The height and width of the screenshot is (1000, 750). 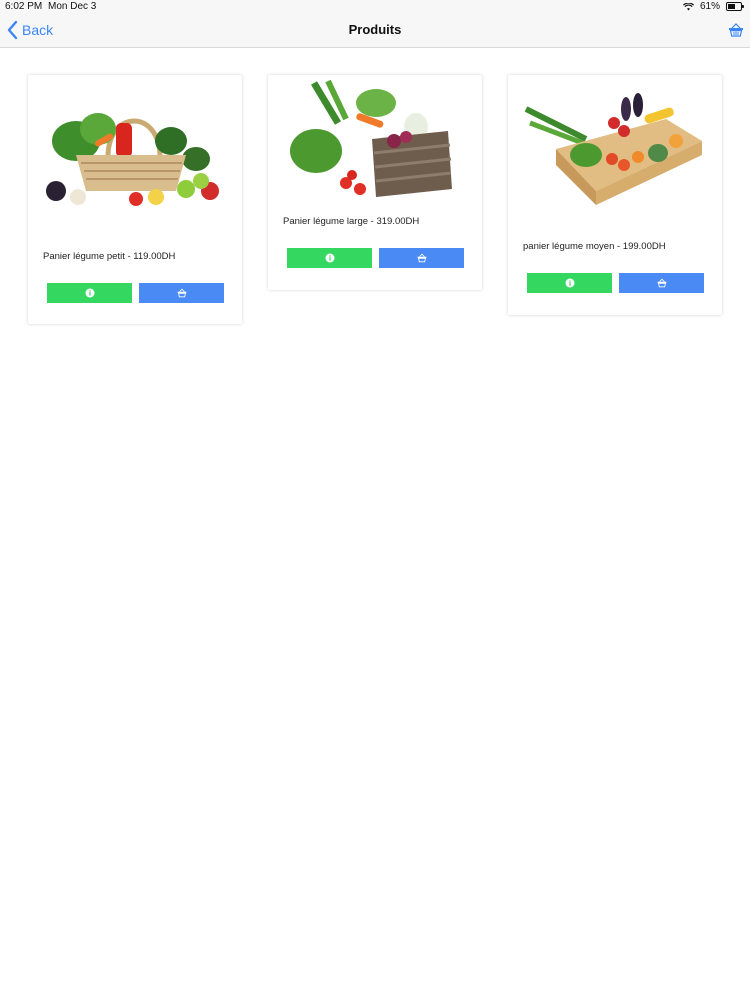 I want to click on product-card: Panier légume large - 319.00DH, so click(x=375, y=182).